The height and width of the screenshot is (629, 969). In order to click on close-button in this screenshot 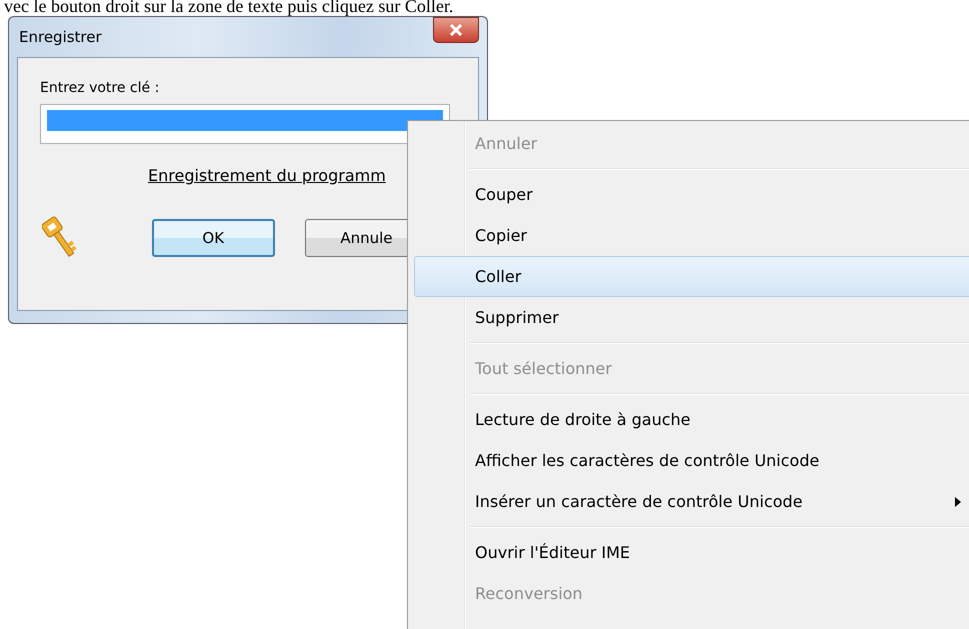, I will do `click(456, 30)`.